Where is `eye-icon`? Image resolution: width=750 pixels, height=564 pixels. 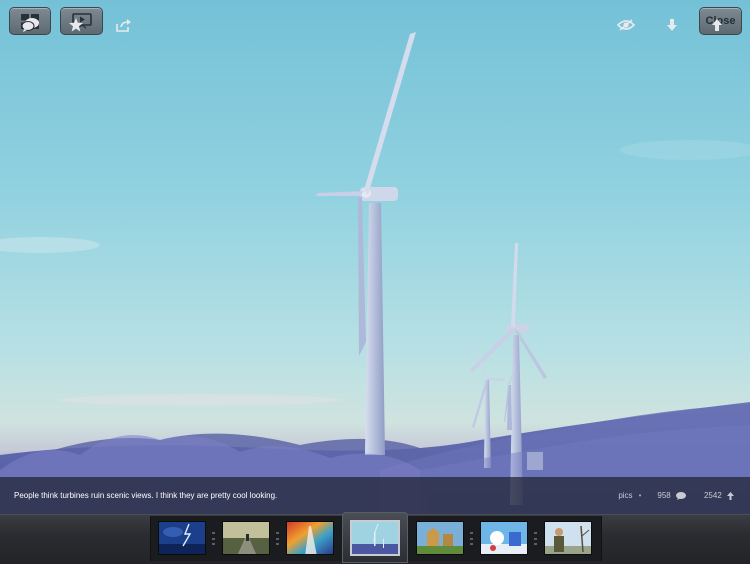
eye-icon is located at coordinates (626, 25).